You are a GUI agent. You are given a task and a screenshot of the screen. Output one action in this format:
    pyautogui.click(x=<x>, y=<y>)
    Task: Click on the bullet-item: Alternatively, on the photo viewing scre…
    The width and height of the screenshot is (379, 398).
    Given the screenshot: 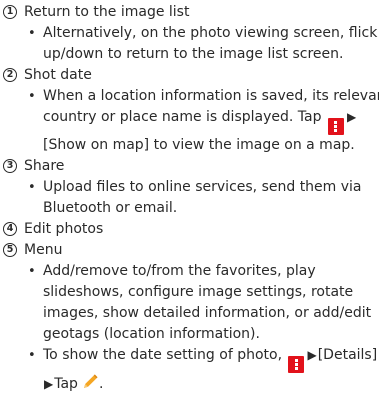 What is the action you would take?
    pyautogui.click(x=202, y=44)
    